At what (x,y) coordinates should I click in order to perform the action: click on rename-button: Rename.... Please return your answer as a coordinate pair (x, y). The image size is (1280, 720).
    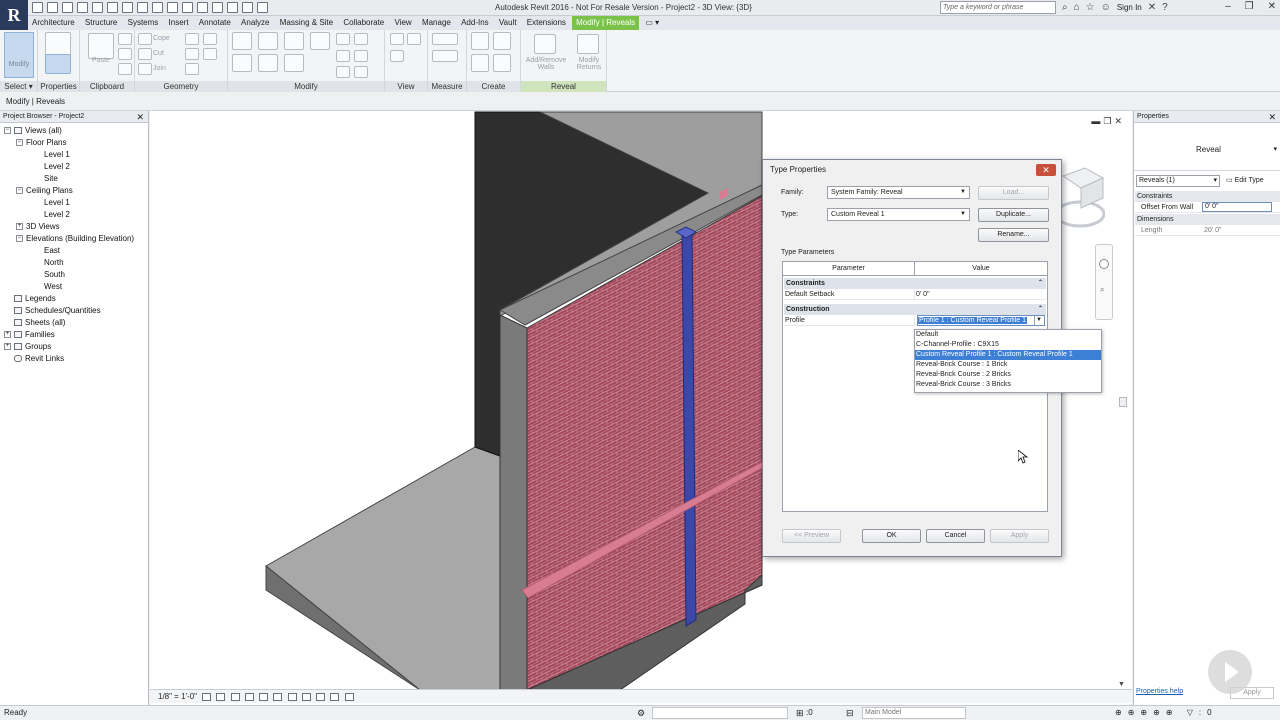
    Looking at the image, I should click on (1013, 235).